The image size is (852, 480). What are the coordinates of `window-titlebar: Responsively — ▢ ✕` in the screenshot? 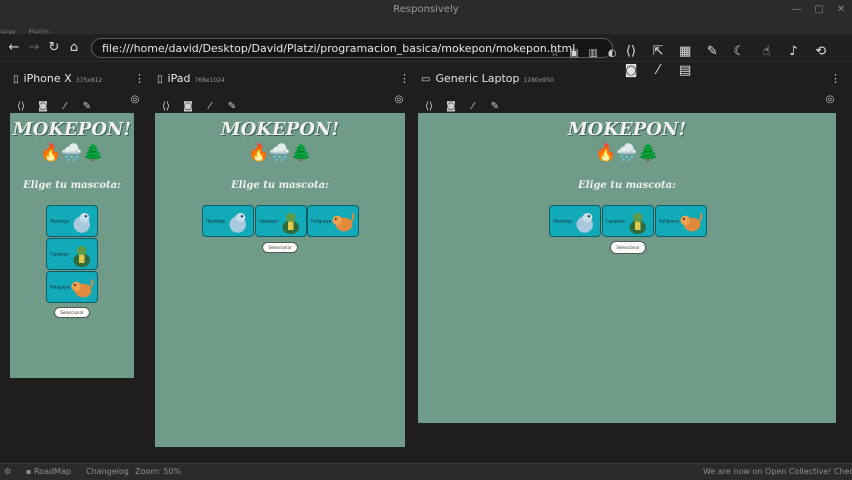 It's located at (426, 10).